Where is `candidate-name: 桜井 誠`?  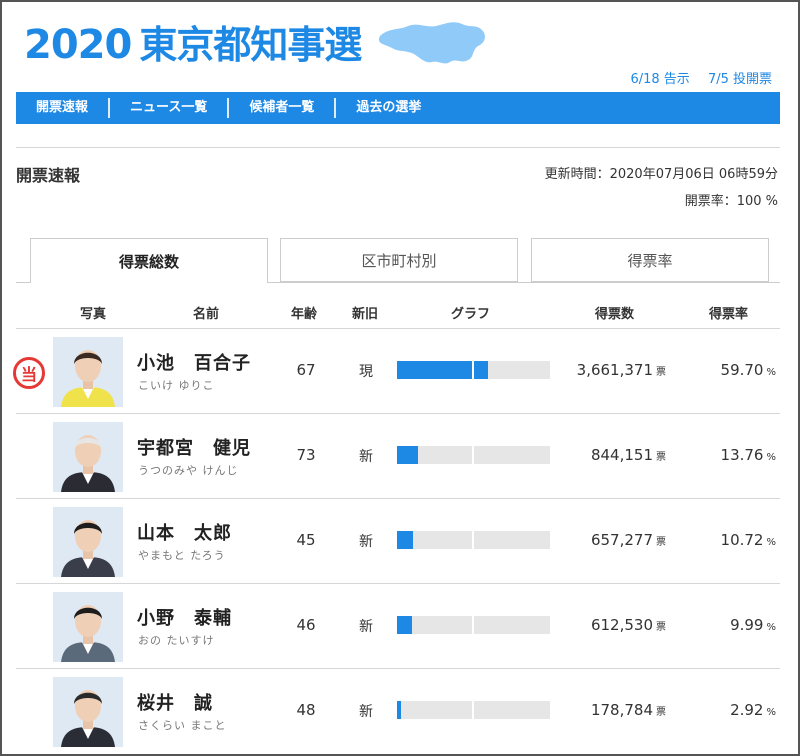 candidate-name: 桜井 誠 is located at coordinates (175, 703).